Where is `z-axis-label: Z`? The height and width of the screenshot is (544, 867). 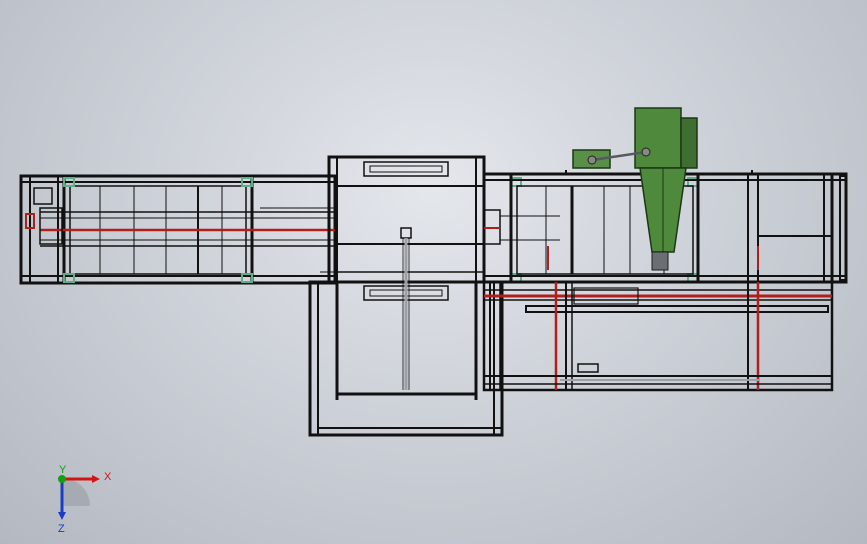 z-axis-label: Z is located at coordinates (61, 527).